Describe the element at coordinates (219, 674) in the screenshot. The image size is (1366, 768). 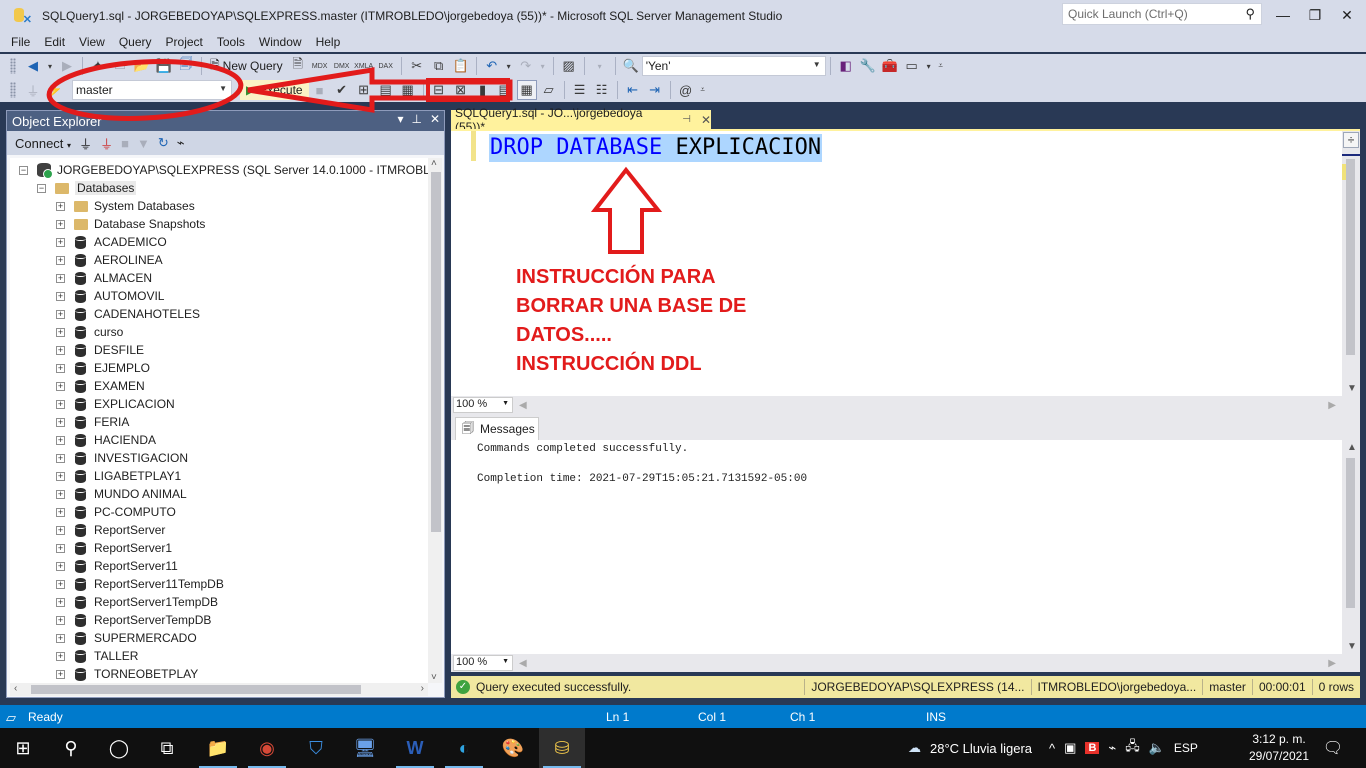
I see `tree-node-database: + TORNEOBETPLAY` at that location.